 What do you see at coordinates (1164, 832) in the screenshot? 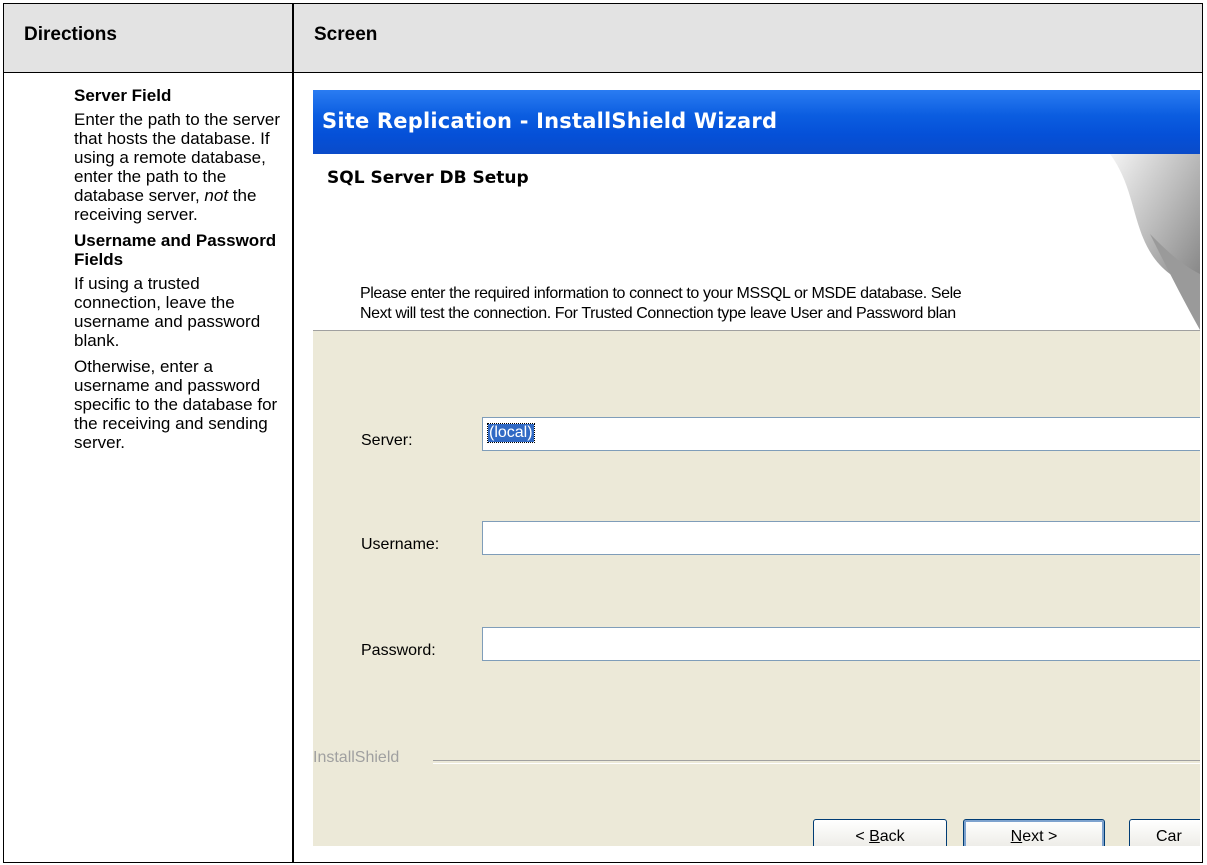
I see `cancel-button: Car` at bounding box center [1164, 832].